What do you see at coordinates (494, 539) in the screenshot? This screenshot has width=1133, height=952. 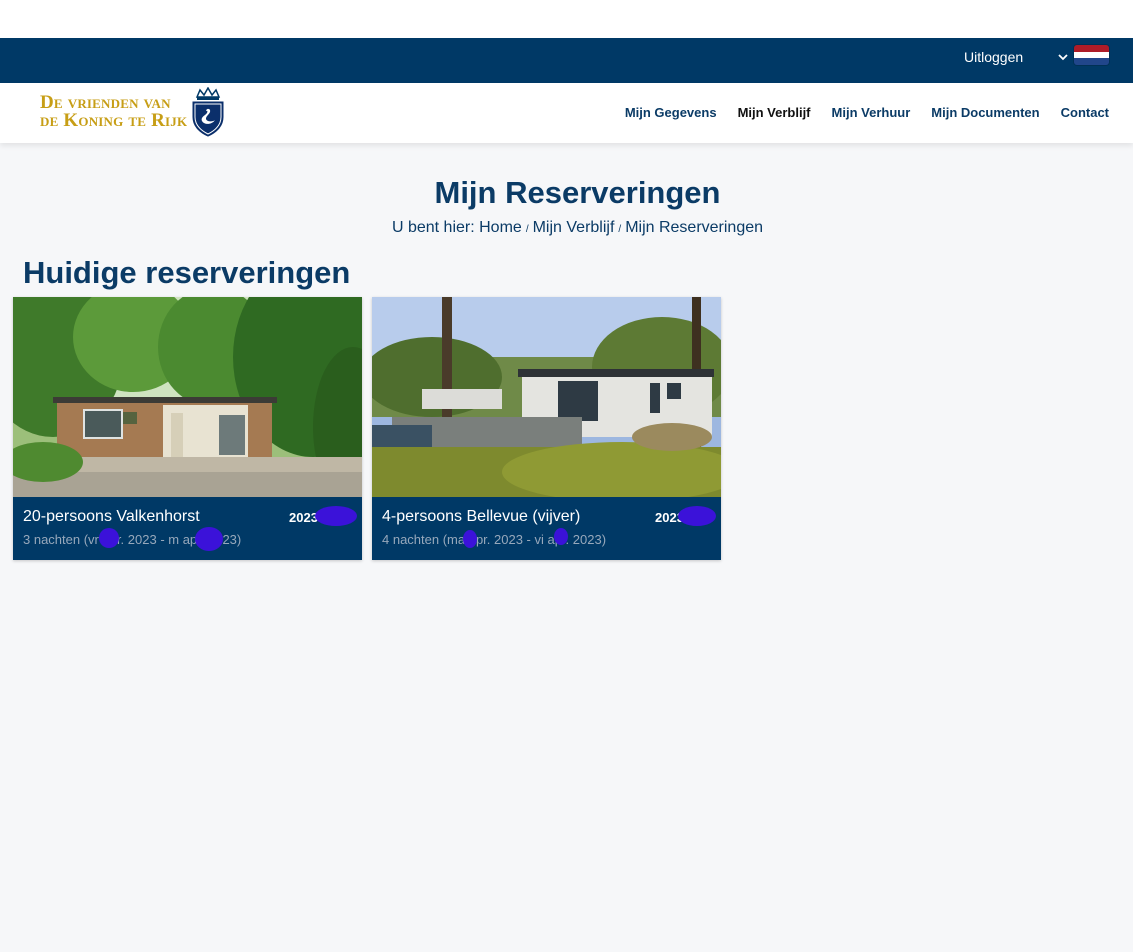 I see `reservation-dates: 4 nachten (ma apr. 2023 - vi apr. 2023)` at bounding box center [494, 539].